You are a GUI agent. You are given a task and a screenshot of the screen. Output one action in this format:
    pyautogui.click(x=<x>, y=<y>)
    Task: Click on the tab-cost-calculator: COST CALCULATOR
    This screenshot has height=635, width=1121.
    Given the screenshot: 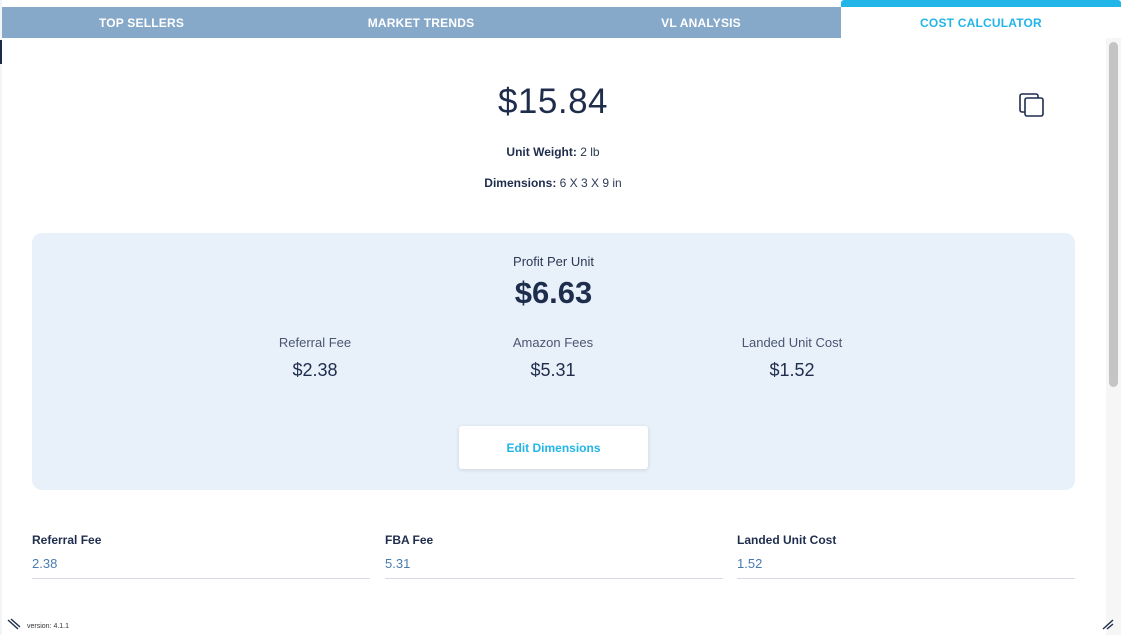 What is the action you would take?
    pyautogui.click(x=981, y=19)
    